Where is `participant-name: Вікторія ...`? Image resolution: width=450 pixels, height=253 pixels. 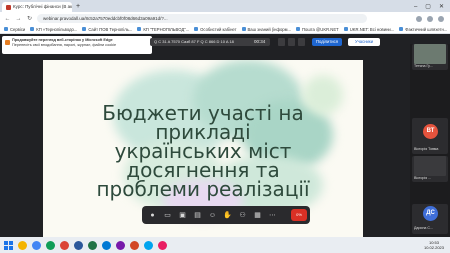
participant-name: Вікторія ... is located at coordinates (423, 178).